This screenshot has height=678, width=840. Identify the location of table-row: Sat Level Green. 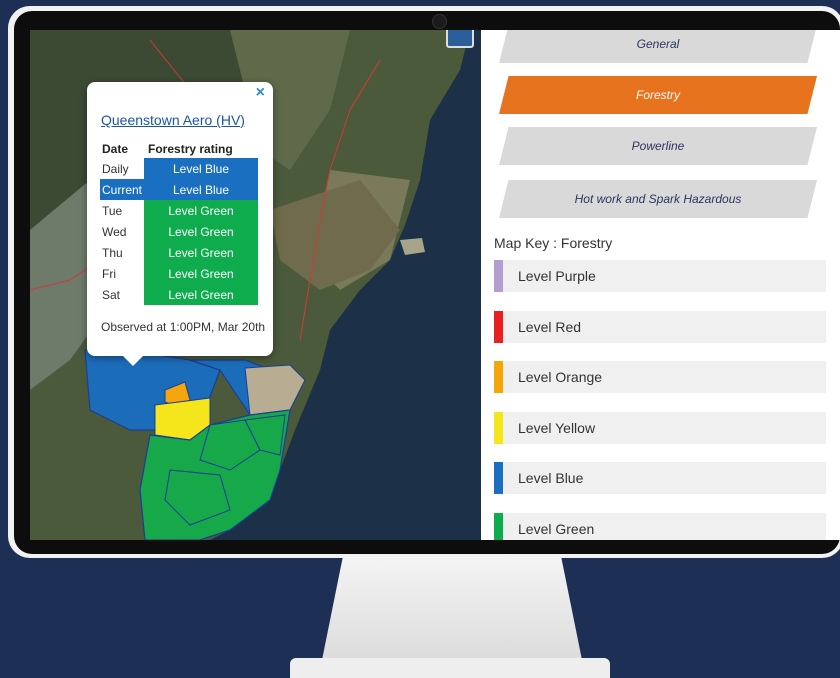
(179, 294).